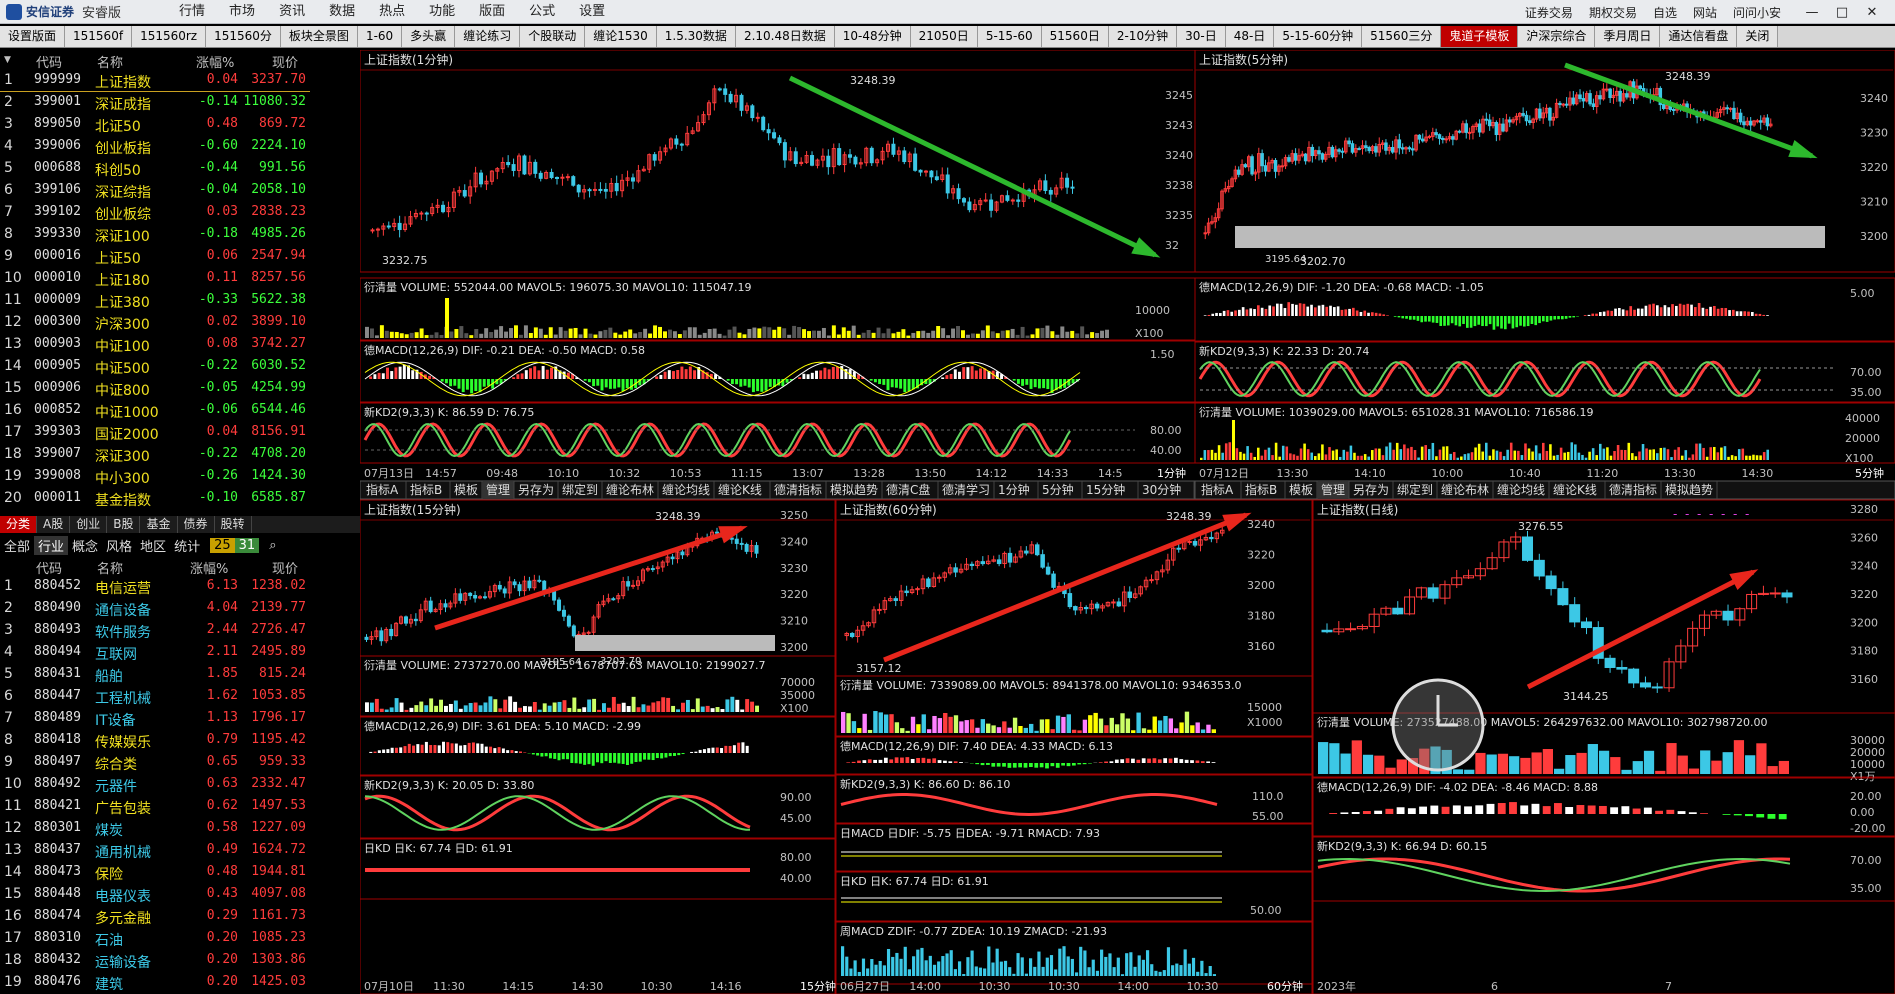  Describe the element at coordinates (592, 12) in the screenshot. I see `menu-item-8: 设置` at that location.